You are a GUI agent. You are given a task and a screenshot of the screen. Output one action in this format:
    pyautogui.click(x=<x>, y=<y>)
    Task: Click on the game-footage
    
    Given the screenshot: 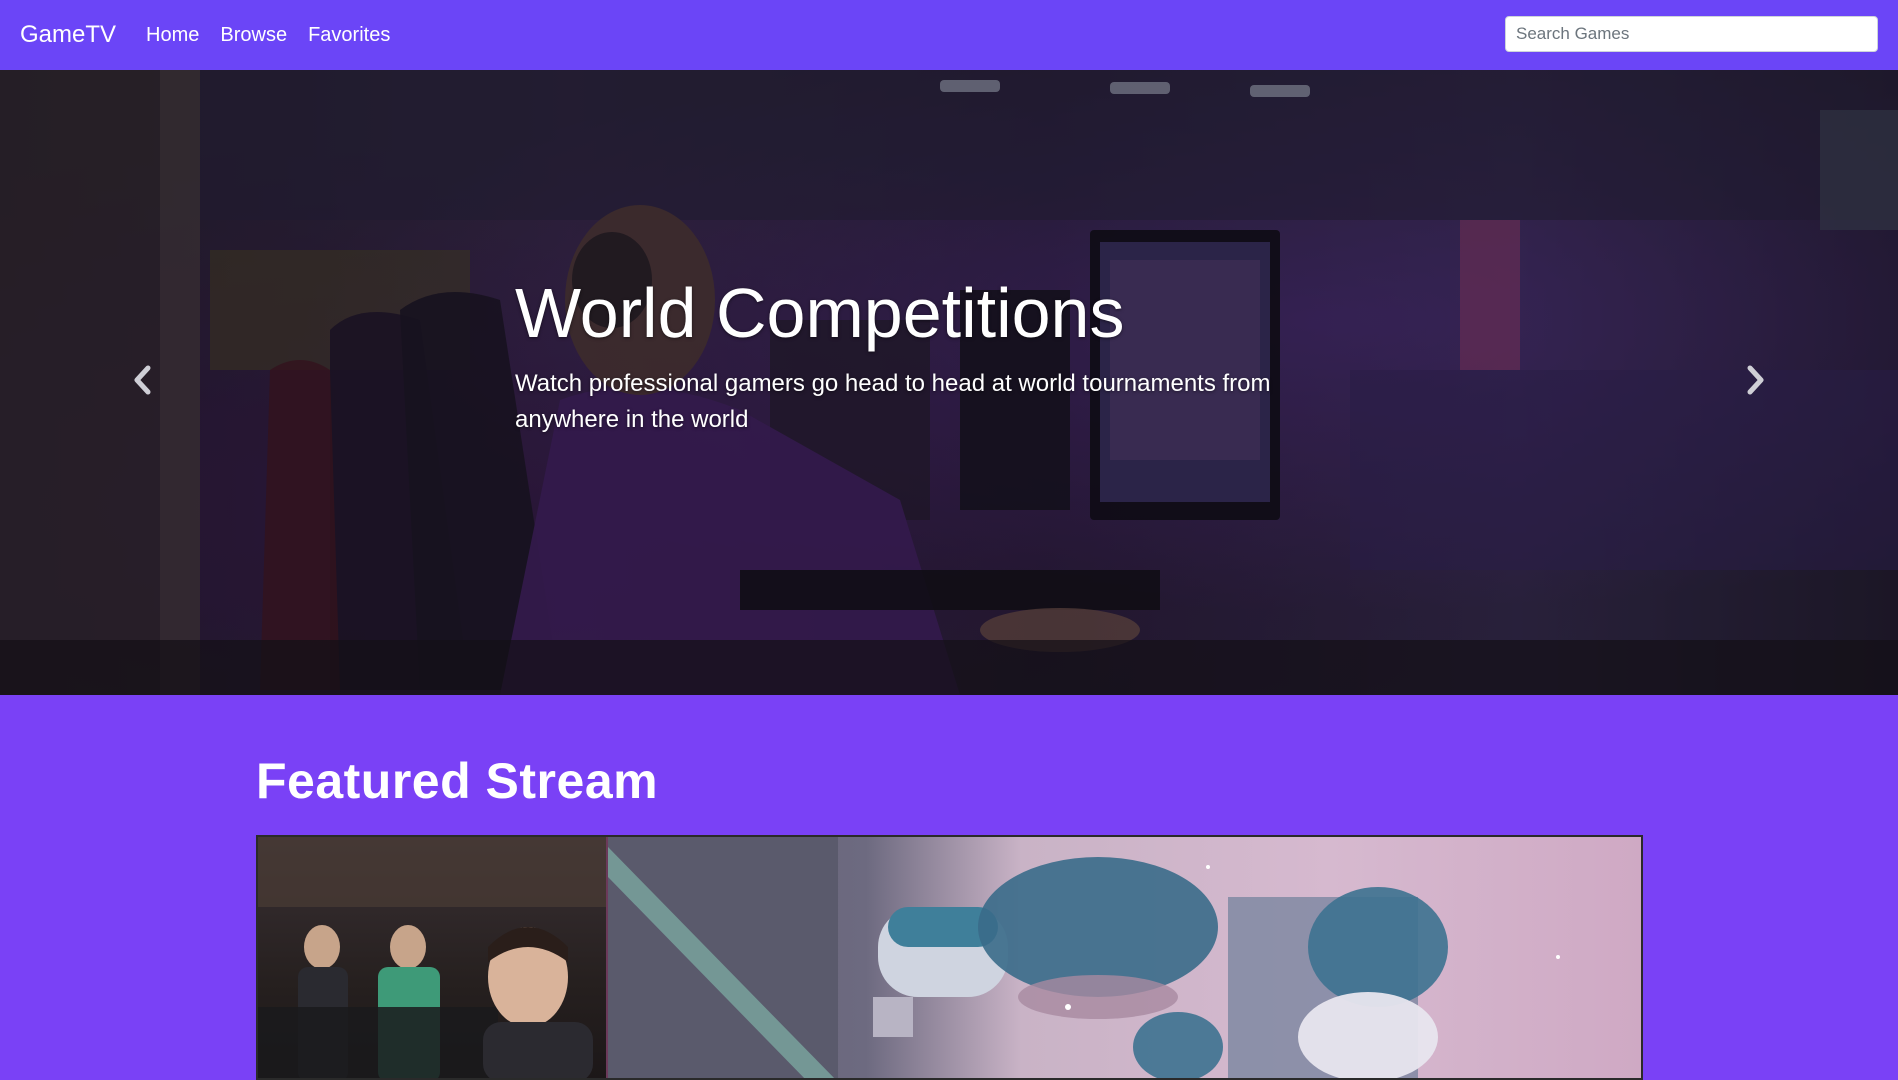 What is the action you would take?
    pyautogui.click(x=1124, y=957)
    